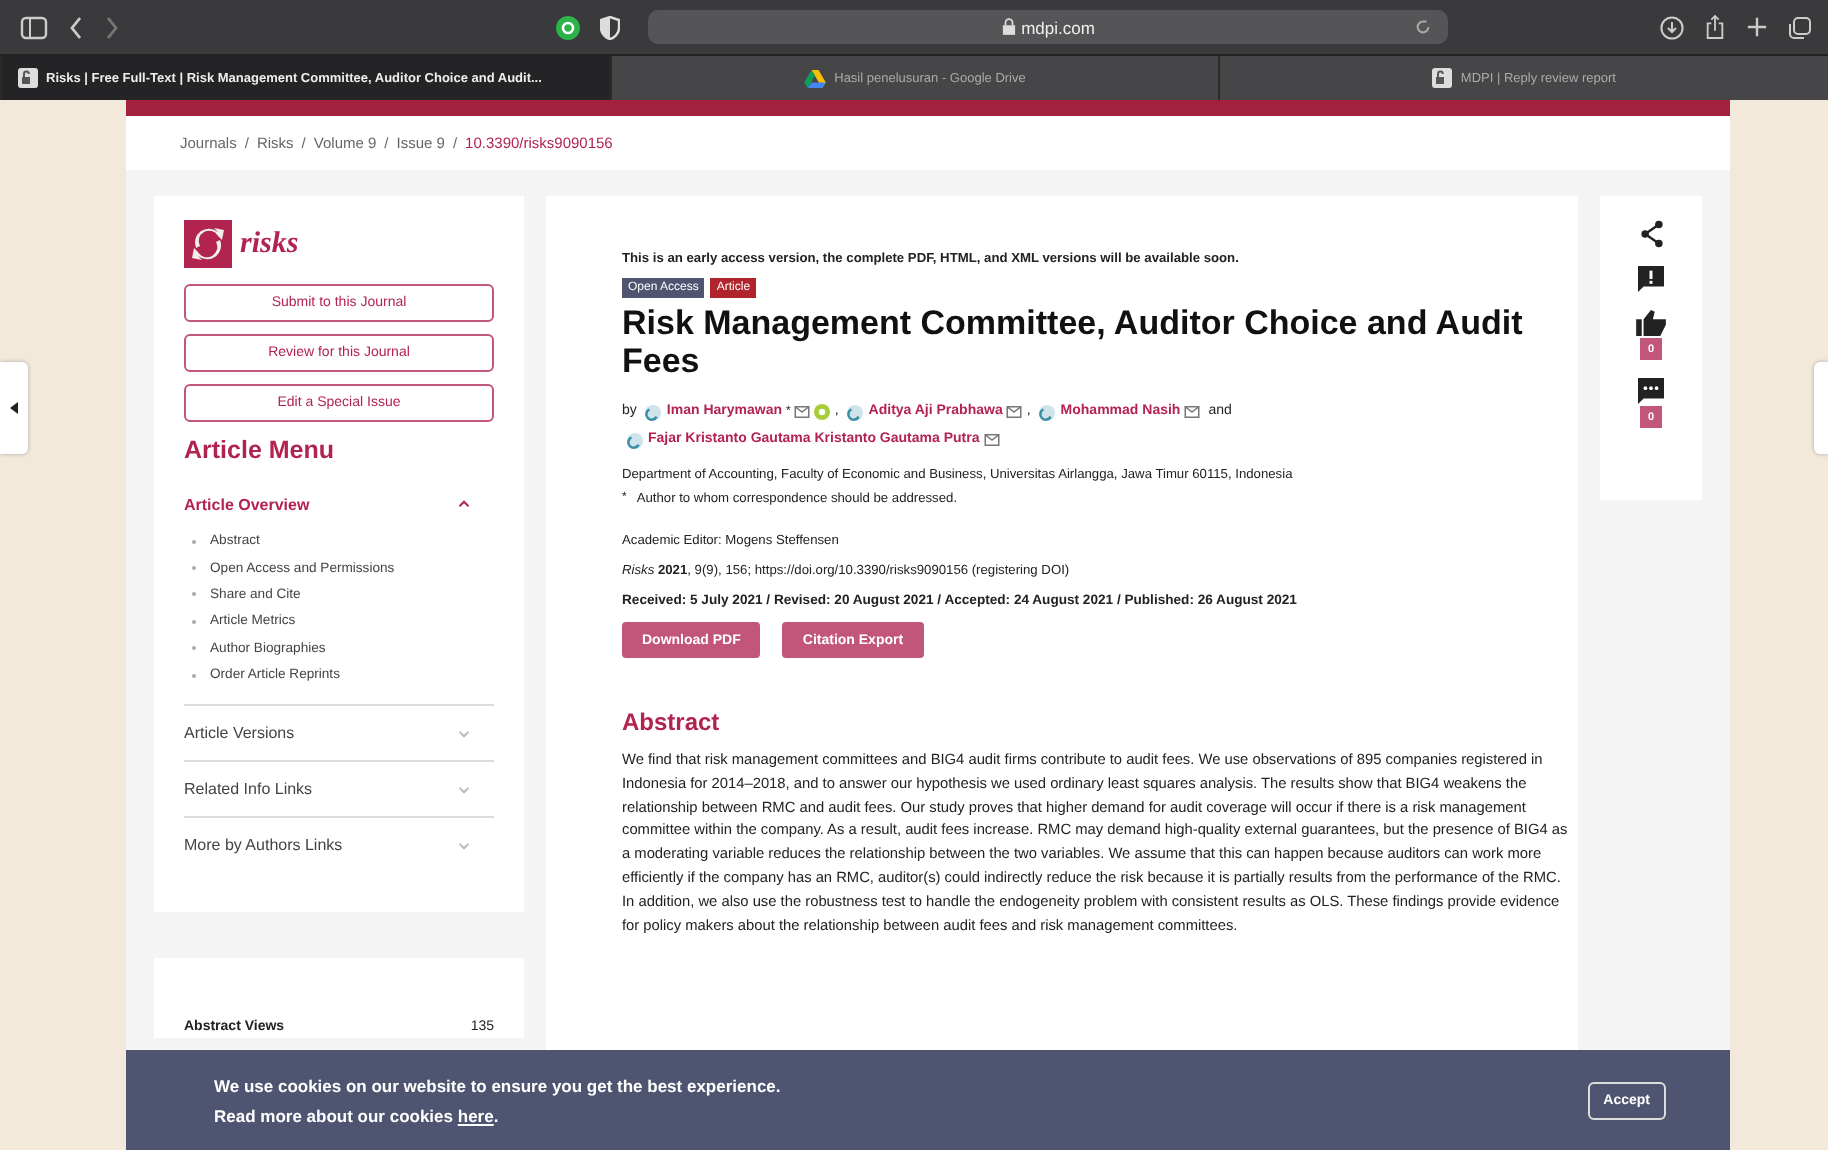 This screenshot has width=1828, height=1150. What do you see at coordinates (14, 408) in the screenshot?
I see `left-arrow-icon` at bounding box center [14, 408].